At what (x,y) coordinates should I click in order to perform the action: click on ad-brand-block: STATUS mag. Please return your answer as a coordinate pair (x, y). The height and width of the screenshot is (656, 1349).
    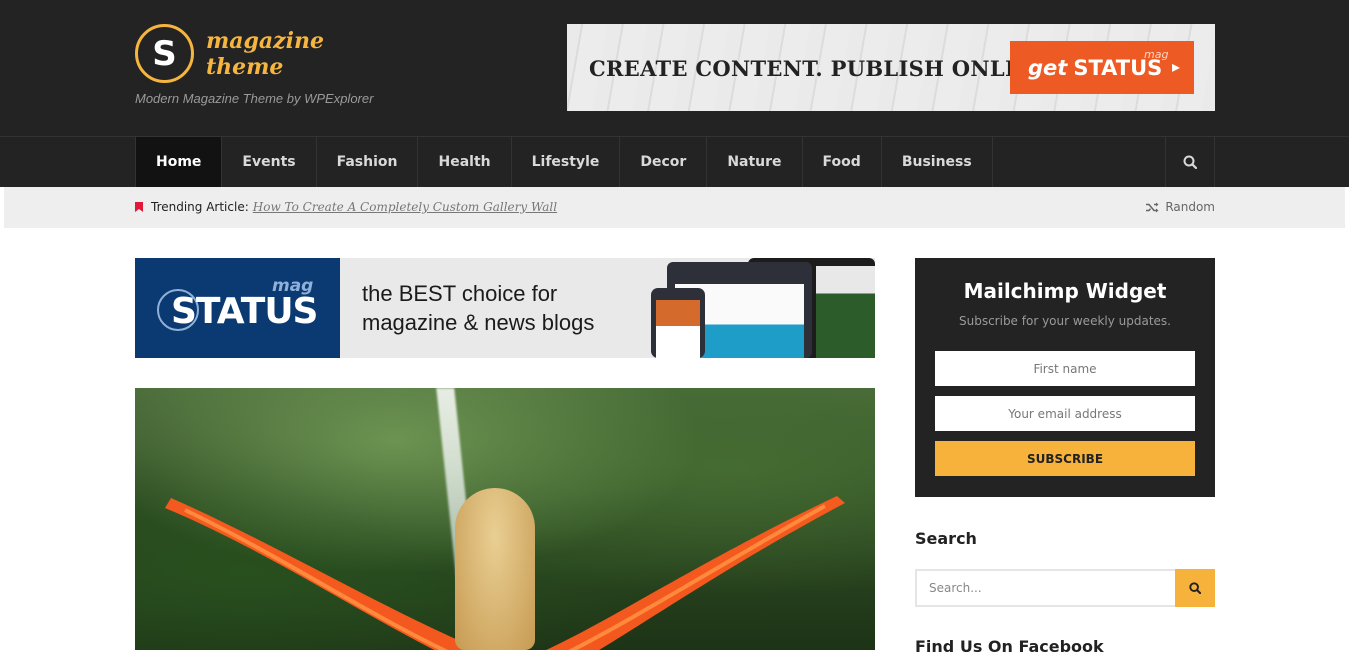
    Looking at the image, I should click on (237, 308).